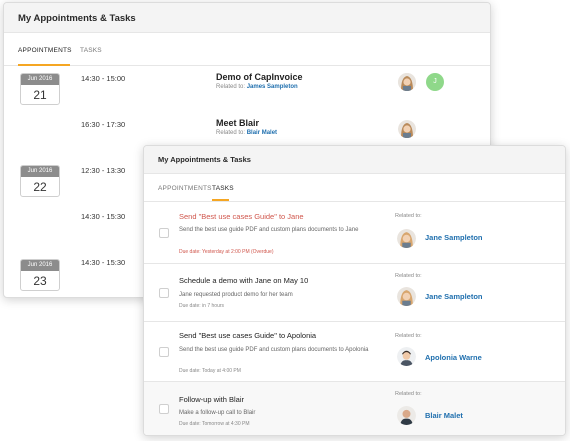  Describe the element at coordinates (103, 78) in the screenshot. I see `appointment-time: 14:30 - 15:00` at that location.